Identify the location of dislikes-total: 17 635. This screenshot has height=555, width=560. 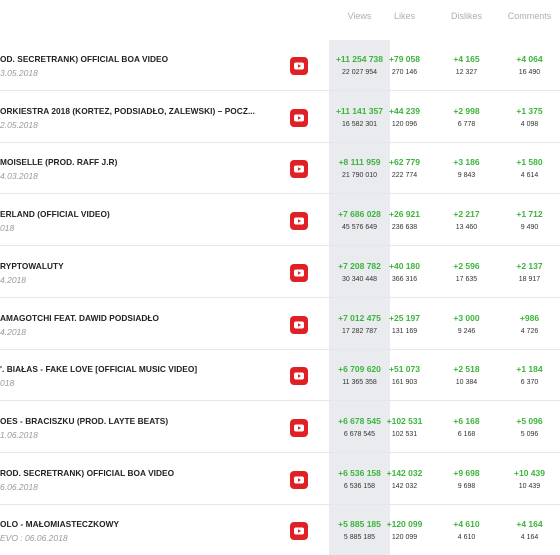
(466, 279).